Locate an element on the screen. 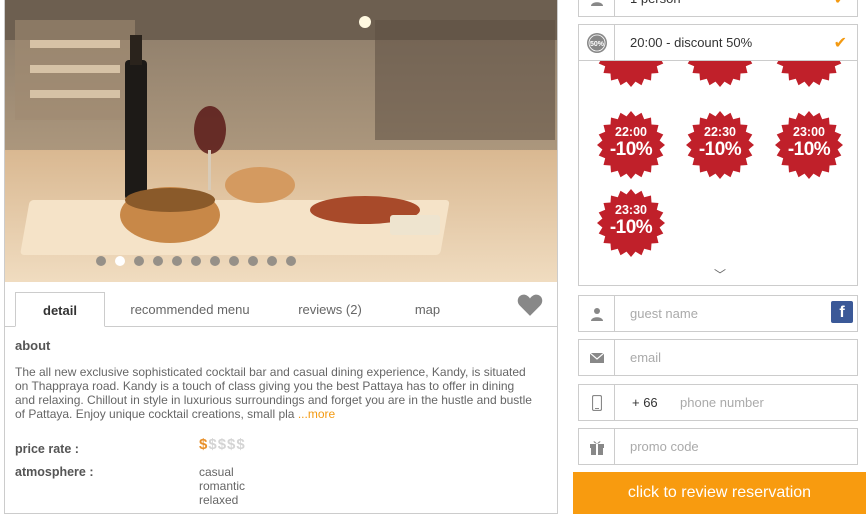 This screenshot has width=866, height=514. persons-value: 1 person is located at coordinates (655, 8).